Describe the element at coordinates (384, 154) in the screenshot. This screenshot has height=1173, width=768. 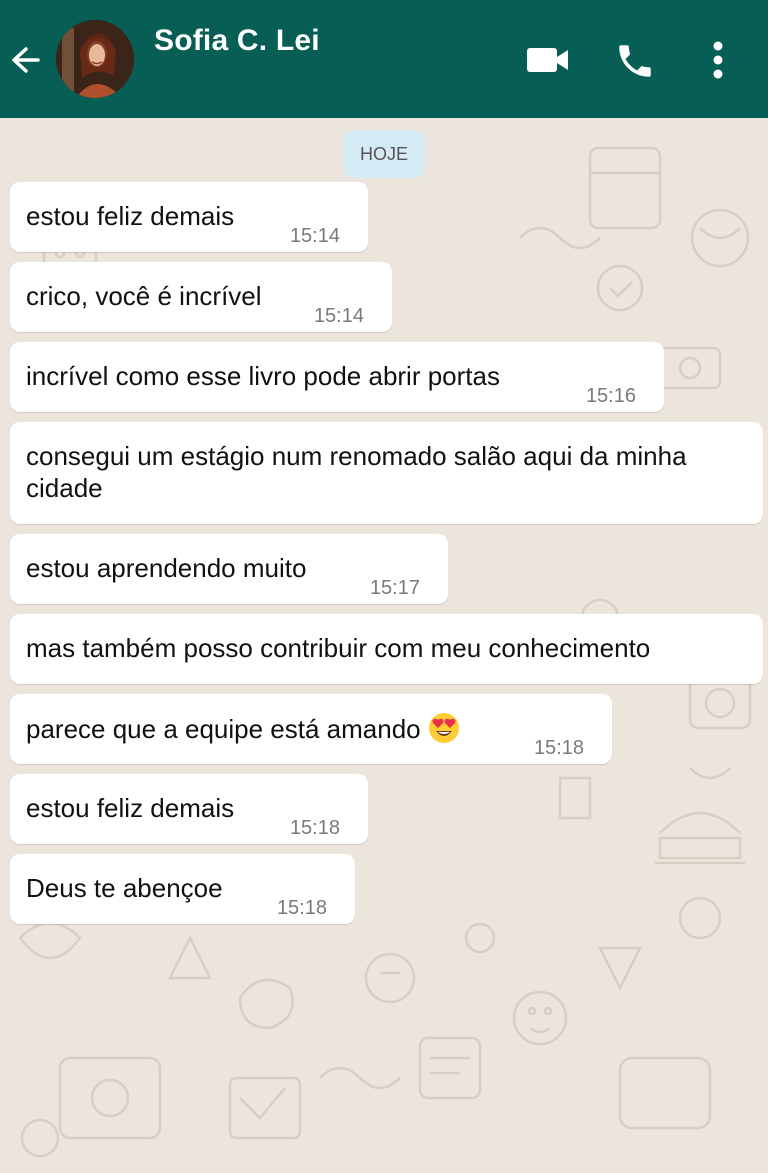
I see `date-separator: HOJE` at that location.